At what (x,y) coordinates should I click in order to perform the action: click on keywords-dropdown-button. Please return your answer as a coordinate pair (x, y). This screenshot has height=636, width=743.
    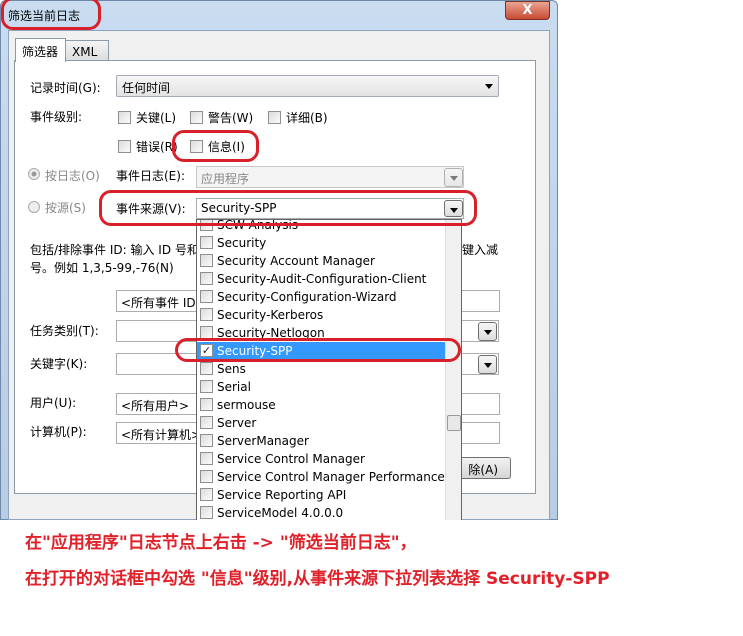
    Looking at the image, I should click on (487, 364).